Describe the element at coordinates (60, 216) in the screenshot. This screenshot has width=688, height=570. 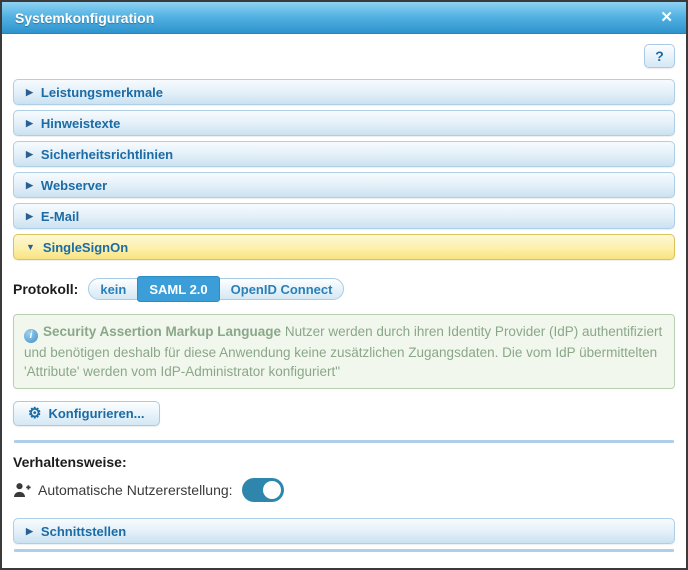
I see `accordion-label: E-Mail` at that location.